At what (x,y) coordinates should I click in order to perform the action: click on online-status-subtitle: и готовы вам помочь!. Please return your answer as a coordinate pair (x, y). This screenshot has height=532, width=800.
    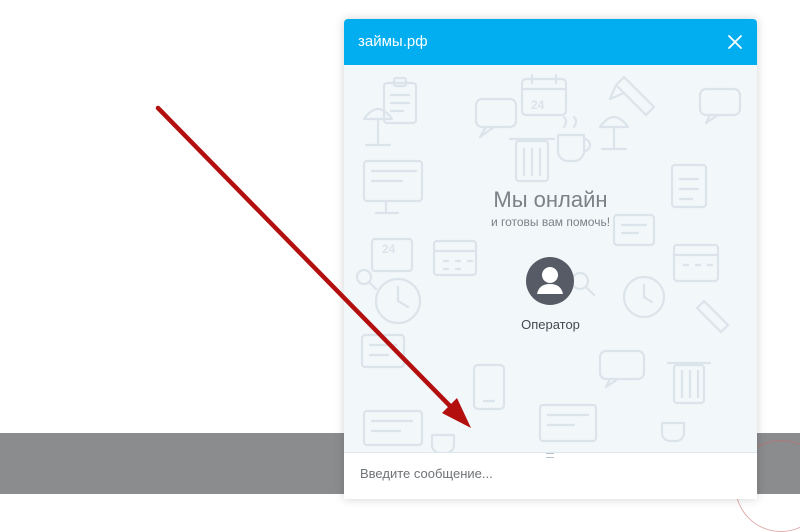
    Looking at the image, I should click on (550, 222).